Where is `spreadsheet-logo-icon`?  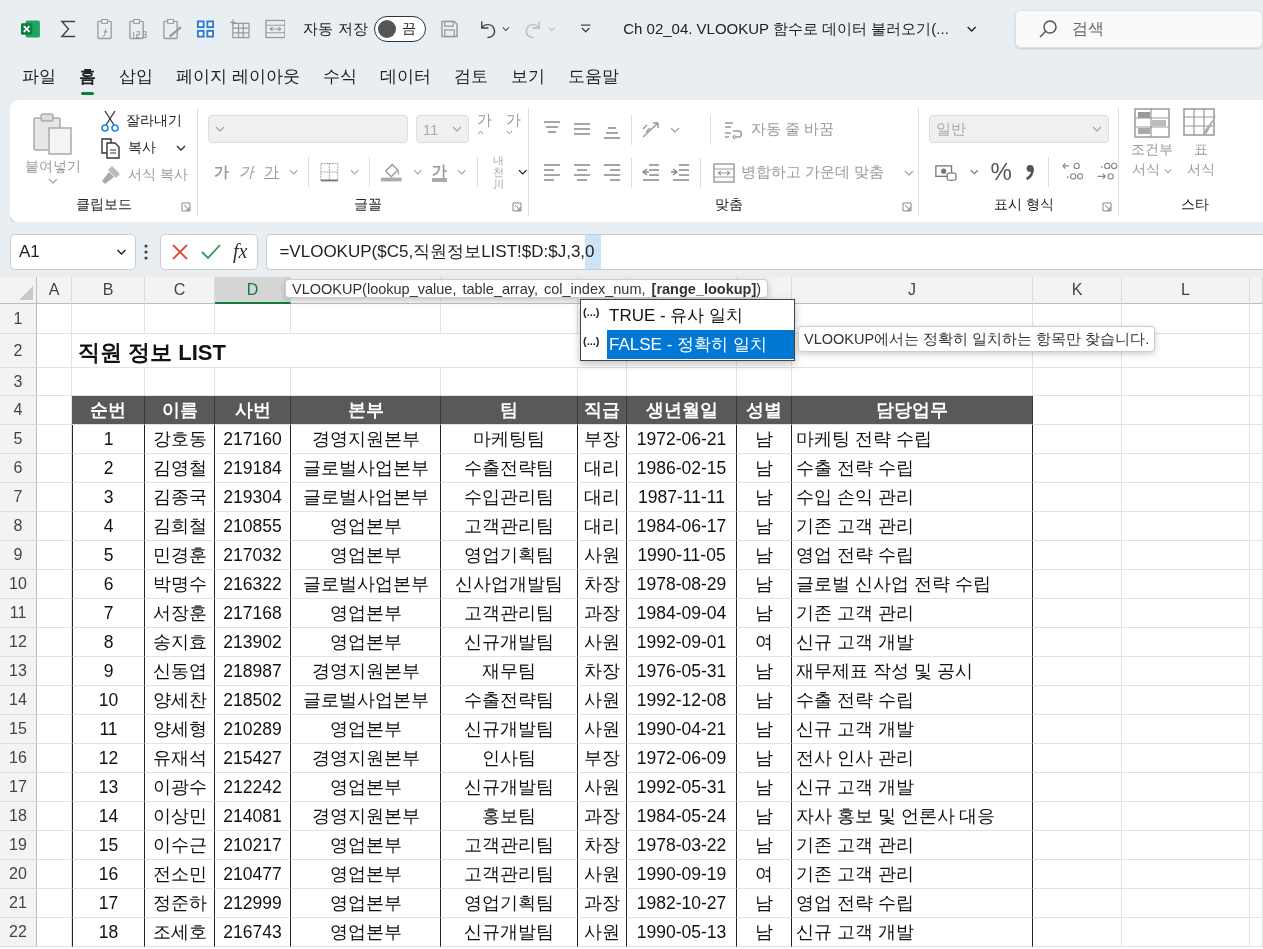
spreadsheet-logo-icon is located at coordinates (30, 29).